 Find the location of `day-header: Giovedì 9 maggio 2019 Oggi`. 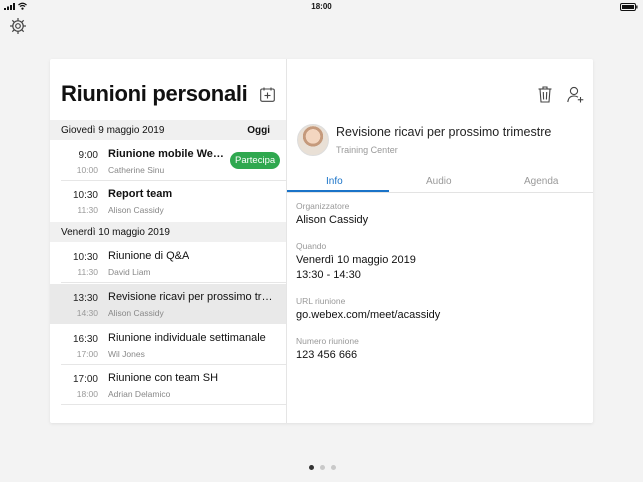

day-header: Giovedì 9 maggio 2019 Oggi is located at coordinates (168, 130).